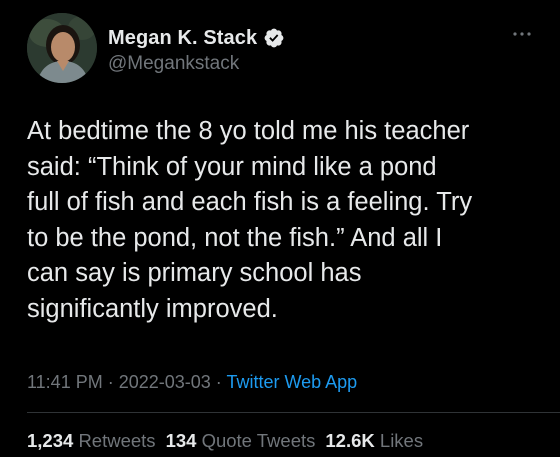 The height and width of the screenshot is (457, 560). I want to click on avatar, so click(62, 48).